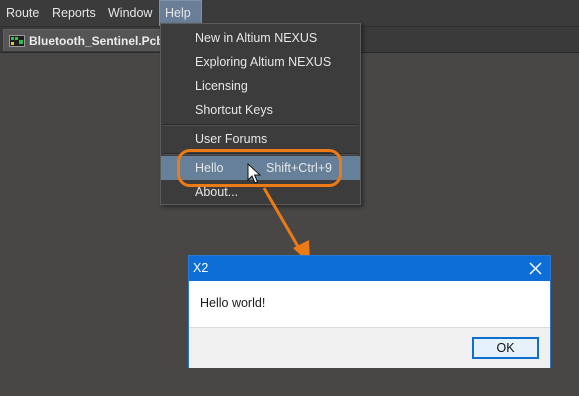 The image size is (579, 396). I want to click on menu-reports: Reports, so click(74, 13).